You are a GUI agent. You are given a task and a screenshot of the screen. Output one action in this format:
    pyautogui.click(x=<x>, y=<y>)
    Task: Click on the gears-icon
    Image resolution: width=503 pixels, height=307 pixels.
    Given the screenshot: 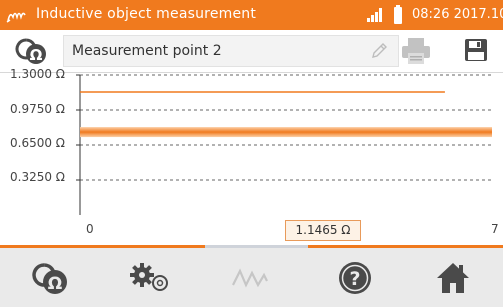 What is the action you would take?
    pyautogui.click(x=149, y=276)
    